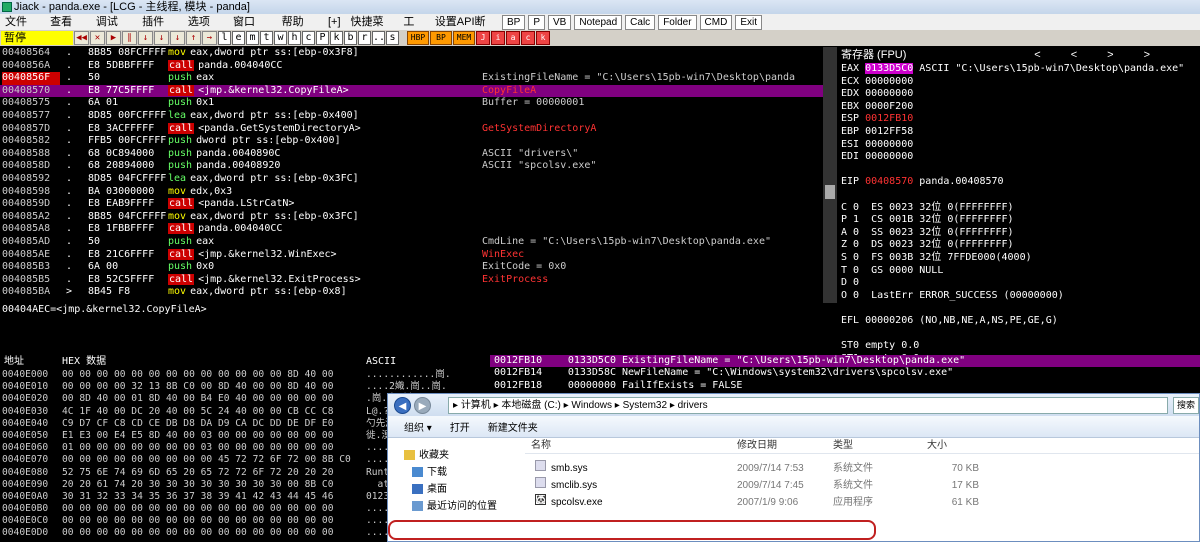 The height and width of the screenshot is (542, 1200). I want to click on toolbar-window-button: c, so click(308, 38).